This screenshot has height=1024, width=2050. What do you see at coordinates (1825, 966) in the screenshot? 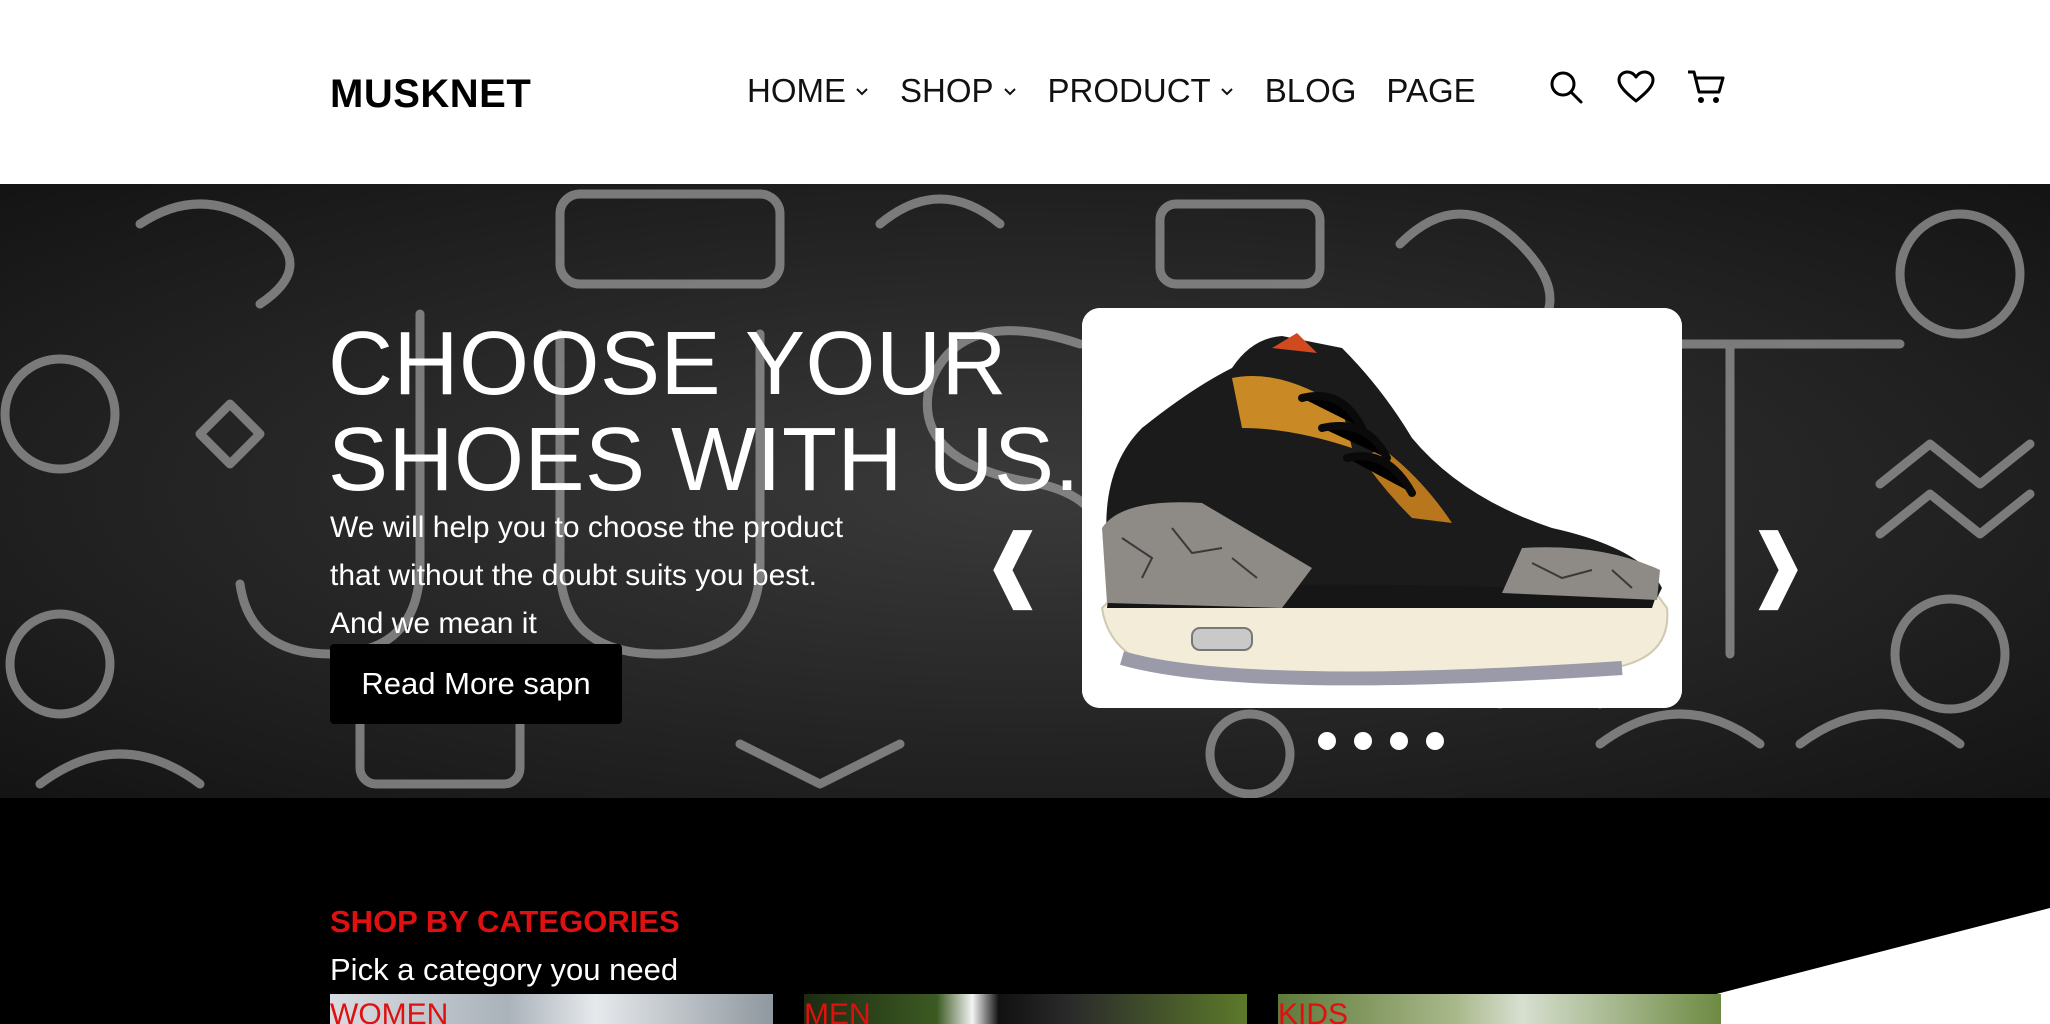
I see `decorative-wedge` at bounding box center [1825, 966].